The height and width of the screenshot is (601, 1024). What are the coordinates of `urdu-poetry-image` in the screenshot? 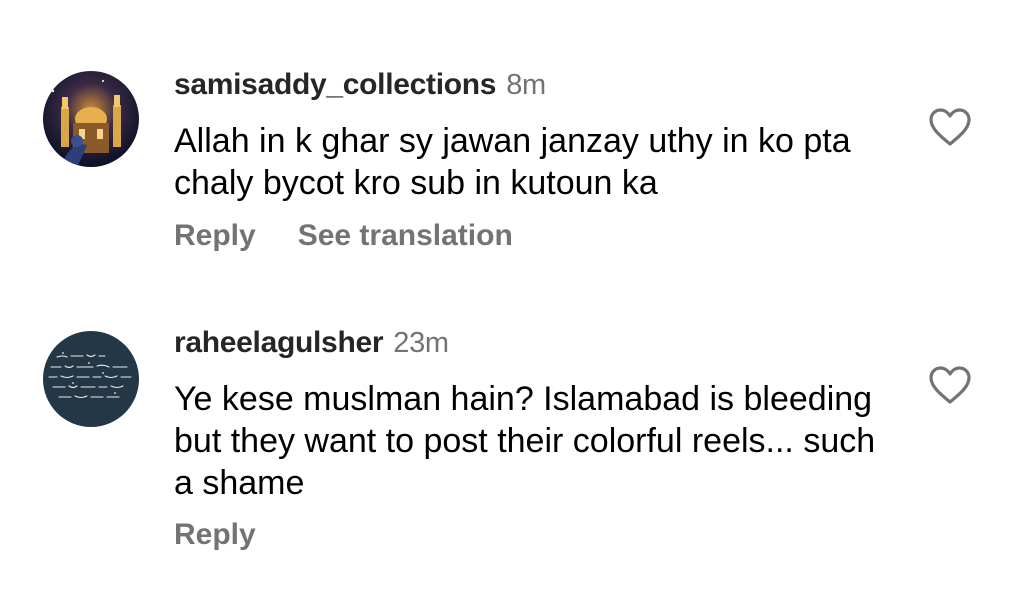 It's located at (91, 379).